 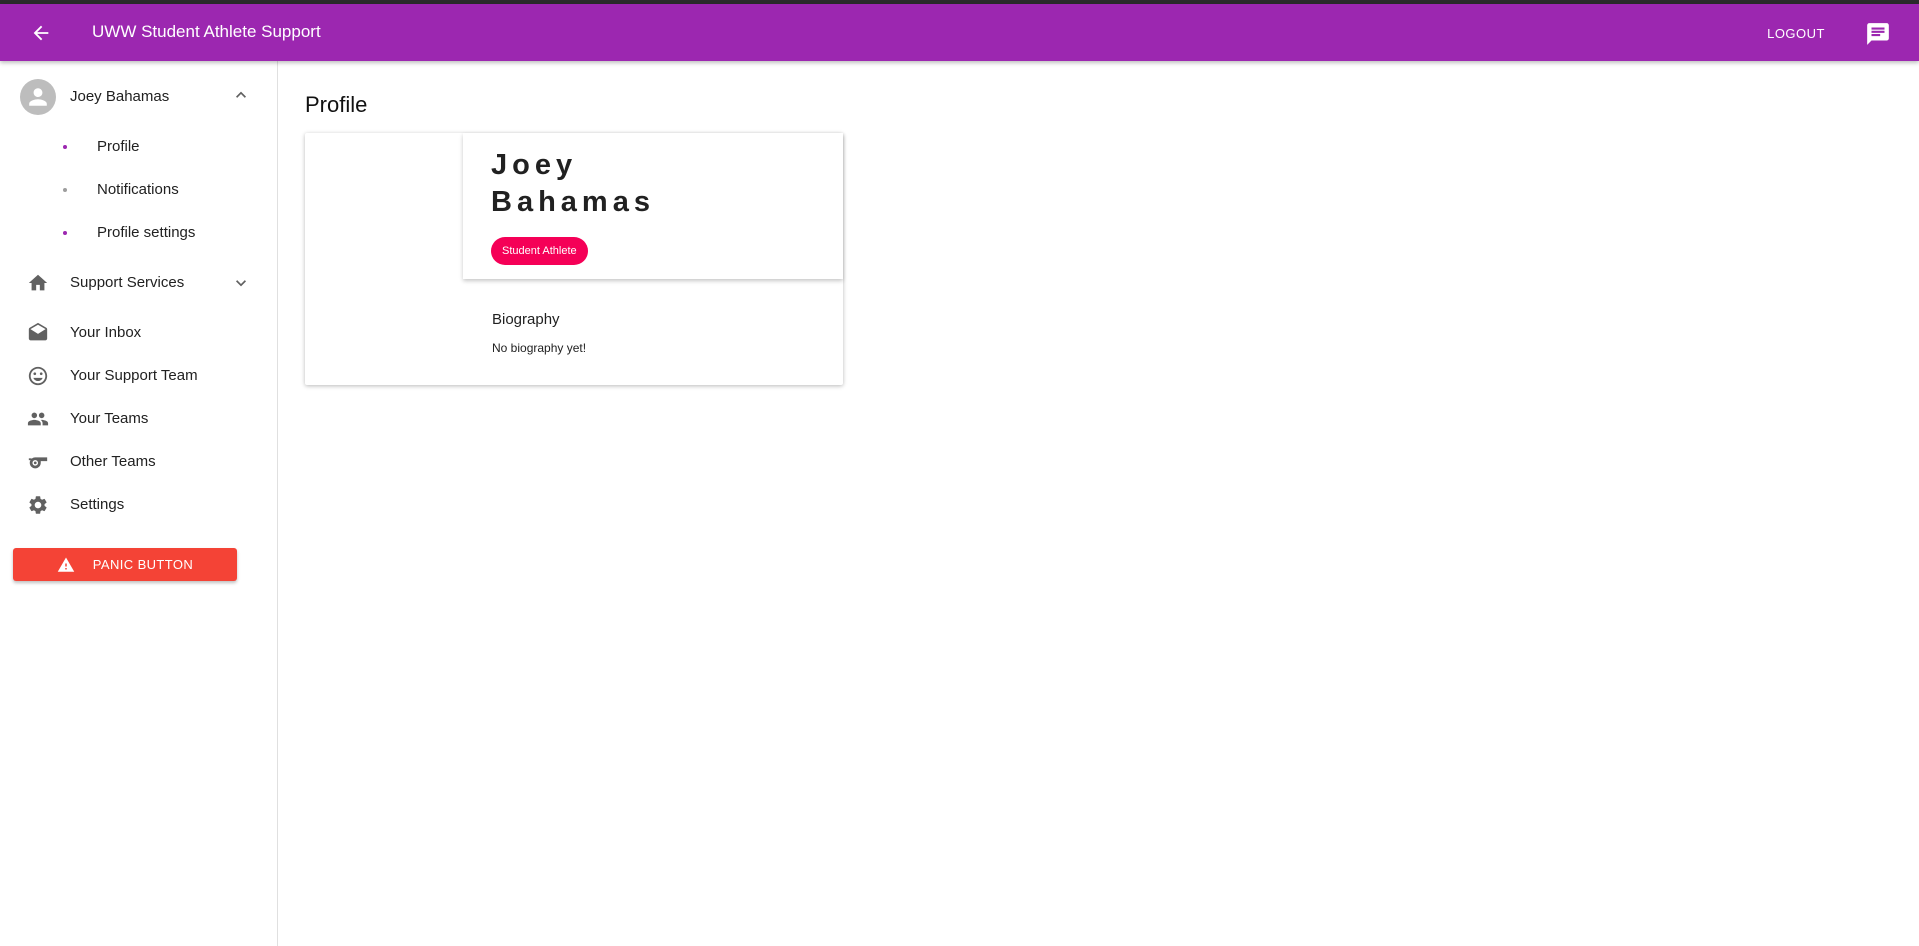 What do you see at coordinates (38, 283) in the screenshot?
I see `home-icon` at bounding box center [38, 283].